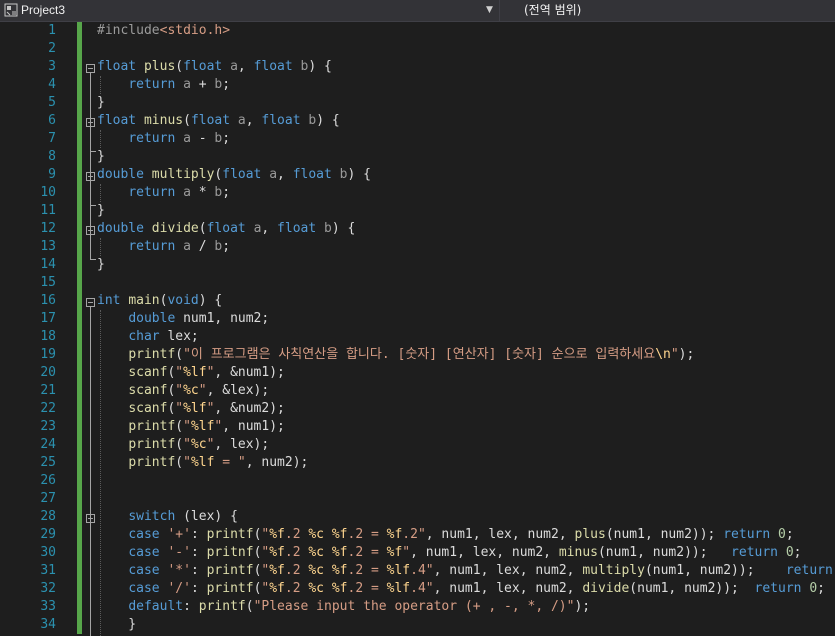  I want to click on code-text: printf("%lf", num1);, so click(191, 427).